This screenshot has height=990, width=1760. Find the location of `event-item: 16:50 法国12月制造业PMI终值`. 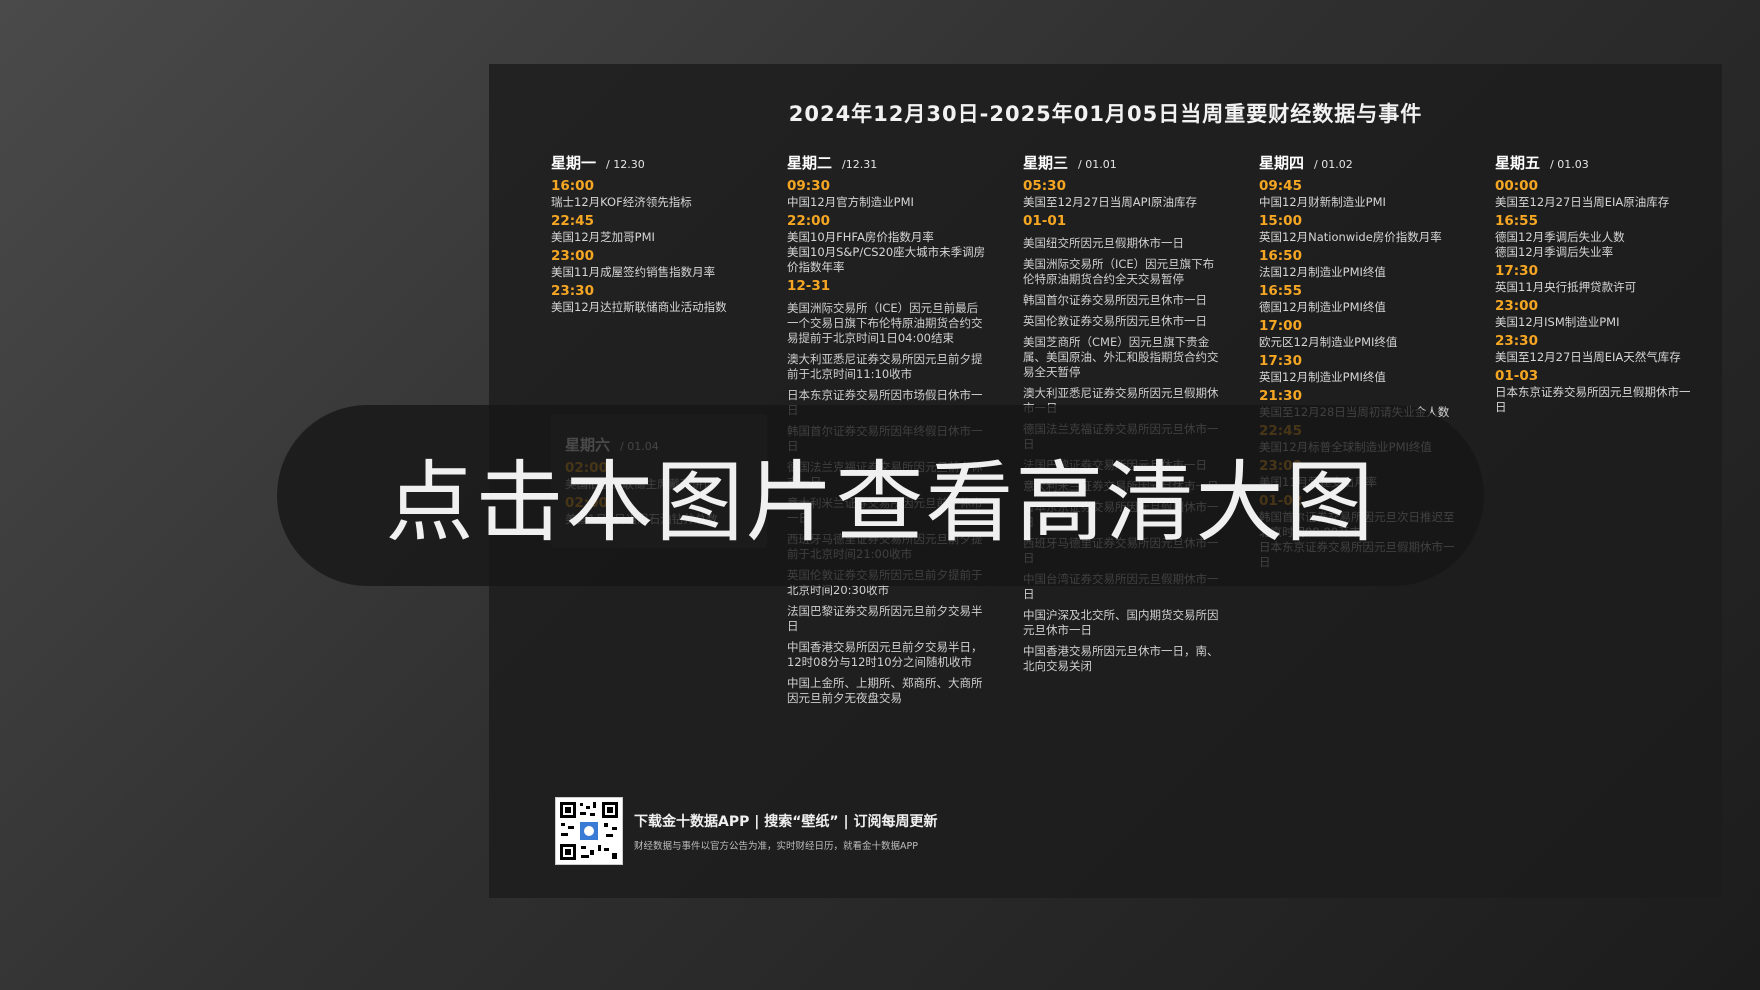

event-item: 16:50 法国12月制造业PMI终值 is located at coordinates (1359, 264).